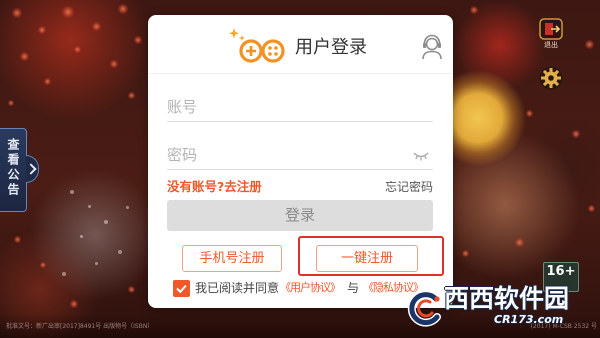  I want to click on user-agreement-link: 《用户协议》, so click(310, 288).